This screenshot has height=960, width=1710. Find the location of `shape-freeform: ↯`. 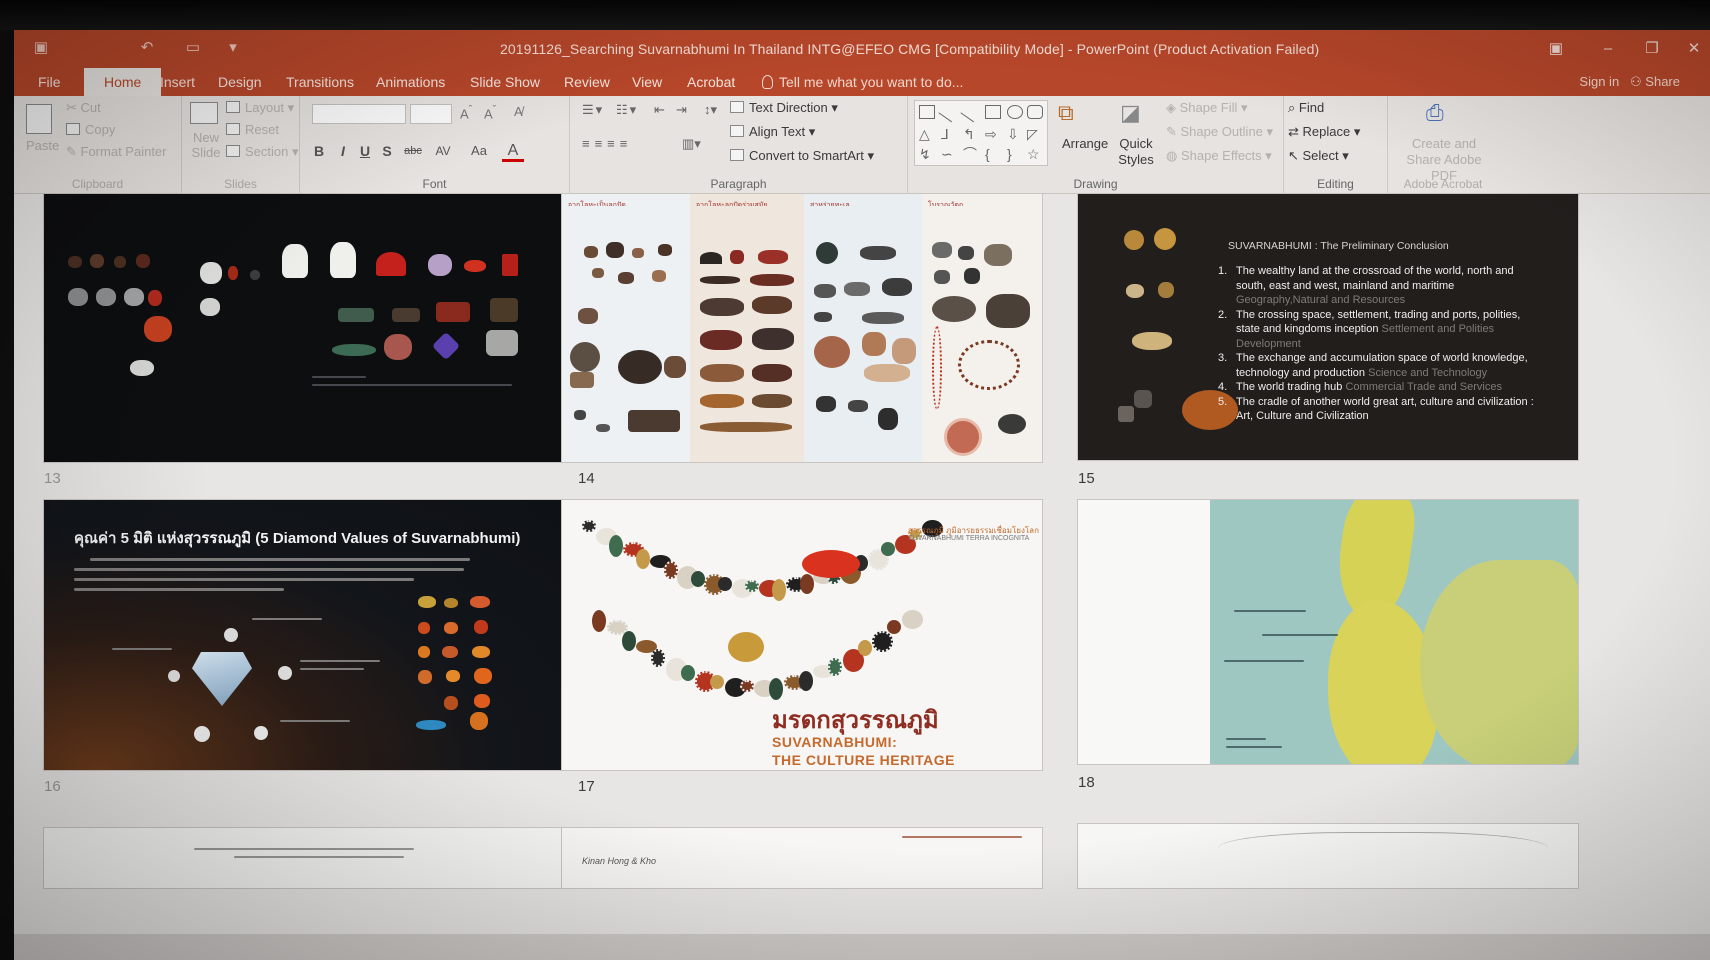

shape-freeform: ↯ is located at coordinates (927, 154).